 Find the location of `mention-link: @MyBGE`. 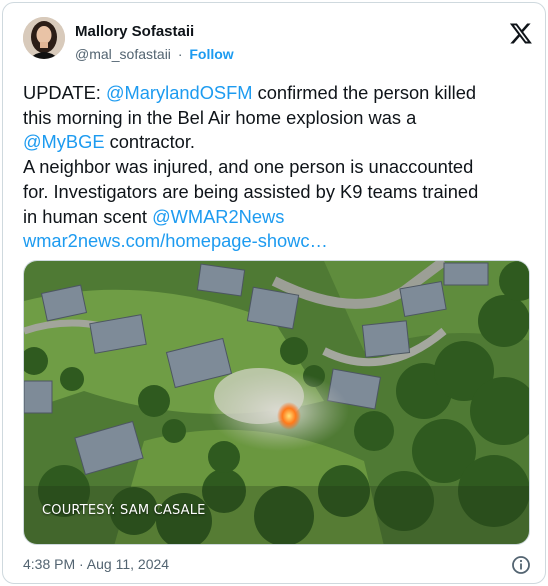

mention-link: @MyBGE is located at coordinates (64, 141).